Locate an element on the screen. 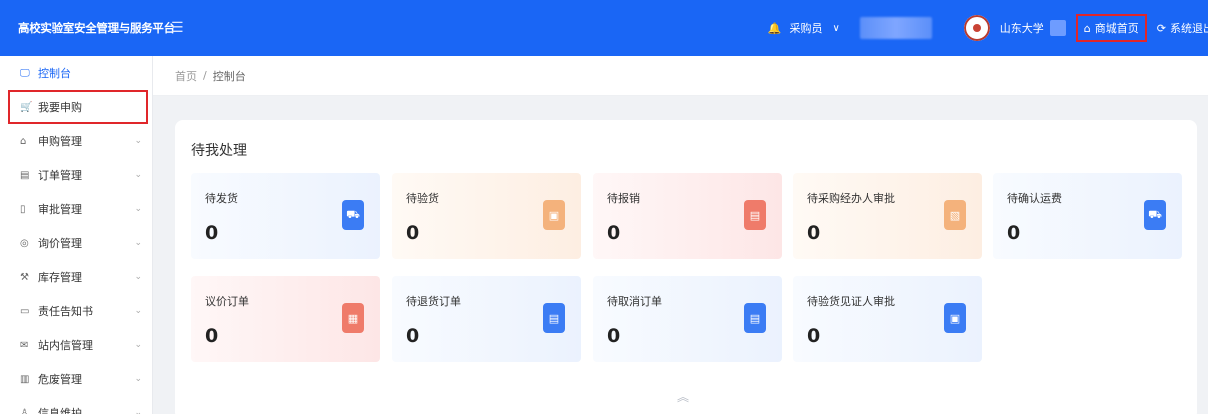 This screenshot has height=414, width=1208. user-icon: ♙ is located at coordinates (24, 410).